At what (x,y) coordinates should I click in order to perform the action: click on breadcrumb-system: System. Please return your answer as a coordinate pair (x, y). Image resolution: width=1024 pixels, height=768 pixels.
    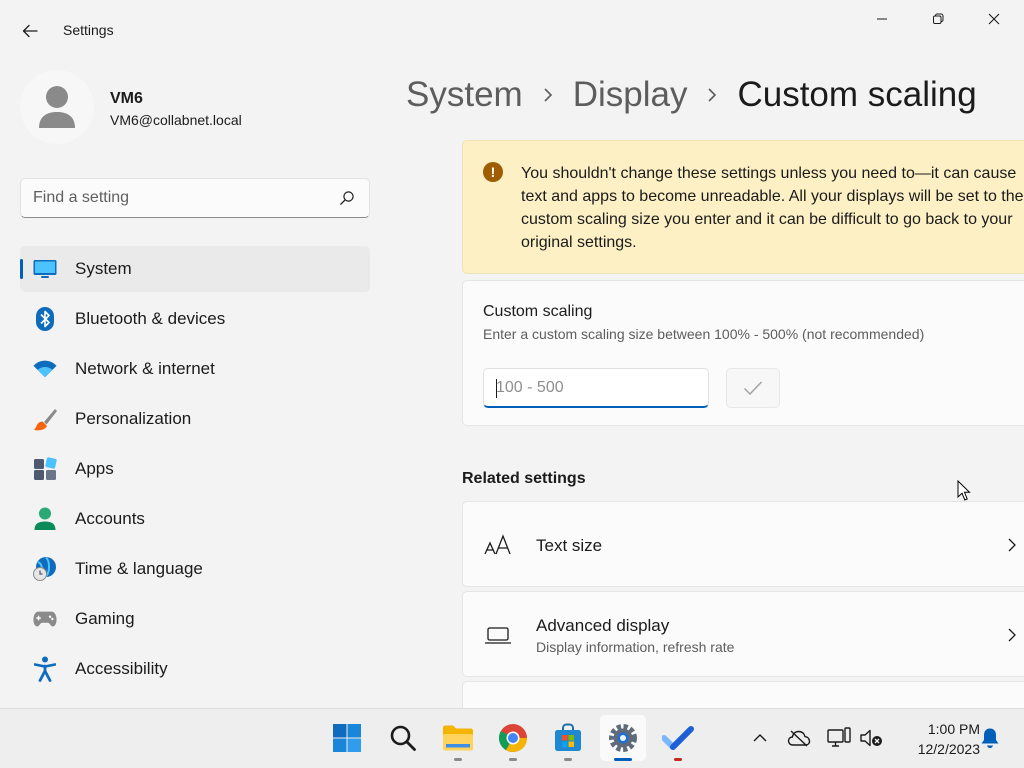
    Looking at the image, I should click on (464, 95).